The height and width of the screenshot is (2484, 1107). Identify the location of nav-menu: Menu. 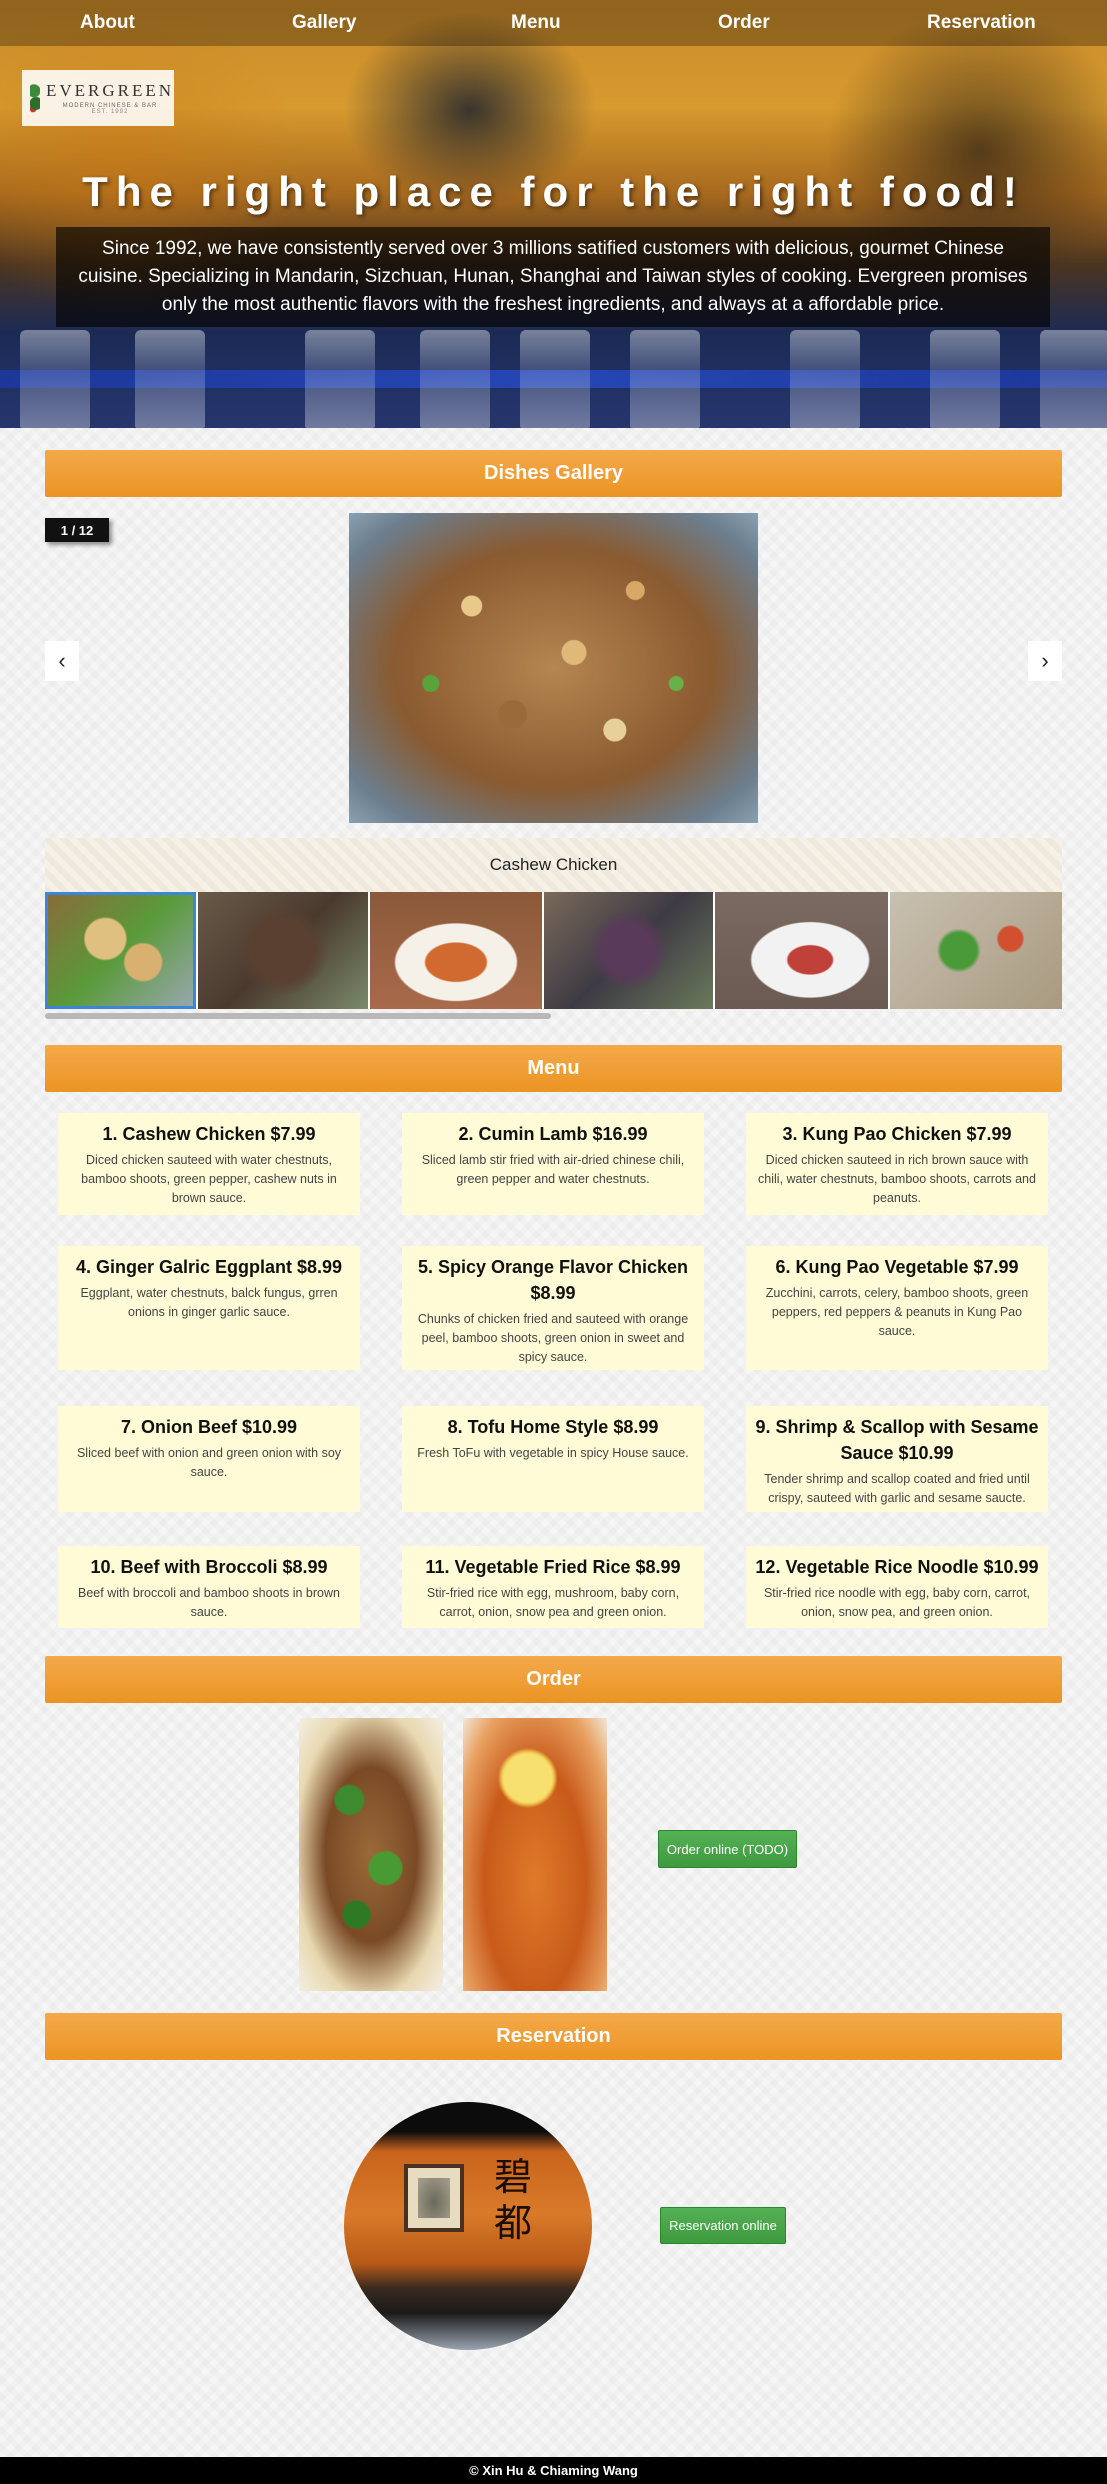
(536, 23).